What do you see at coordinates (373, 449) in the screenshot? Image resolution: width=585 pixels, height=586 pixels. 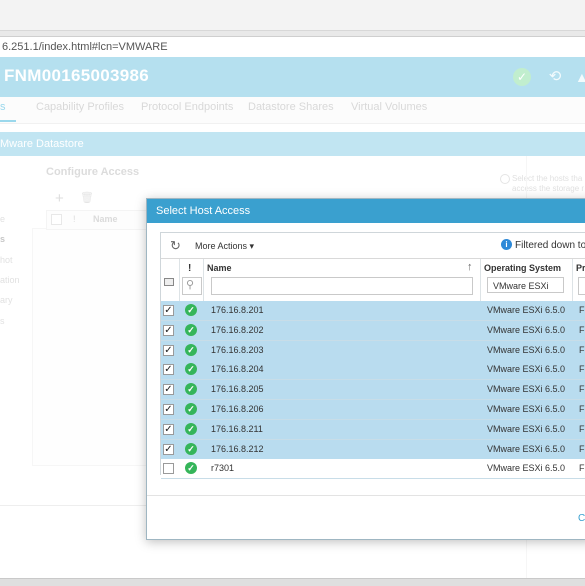 I see `table-row: ✓ ✓ 176.16.8.212 VMware ESXi 6.5.0 F` at bounding box center [373, 449].